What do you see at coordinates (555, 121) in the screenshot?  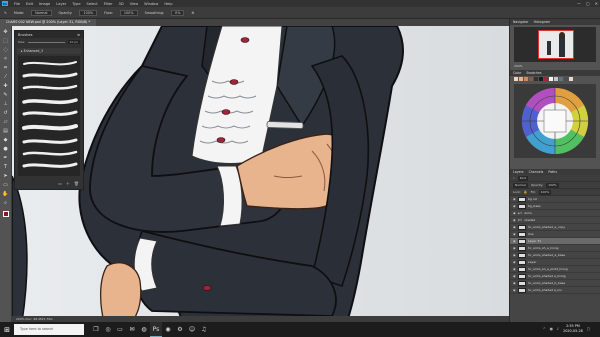 I see `color-wheel` at bounding box center [555, 121].